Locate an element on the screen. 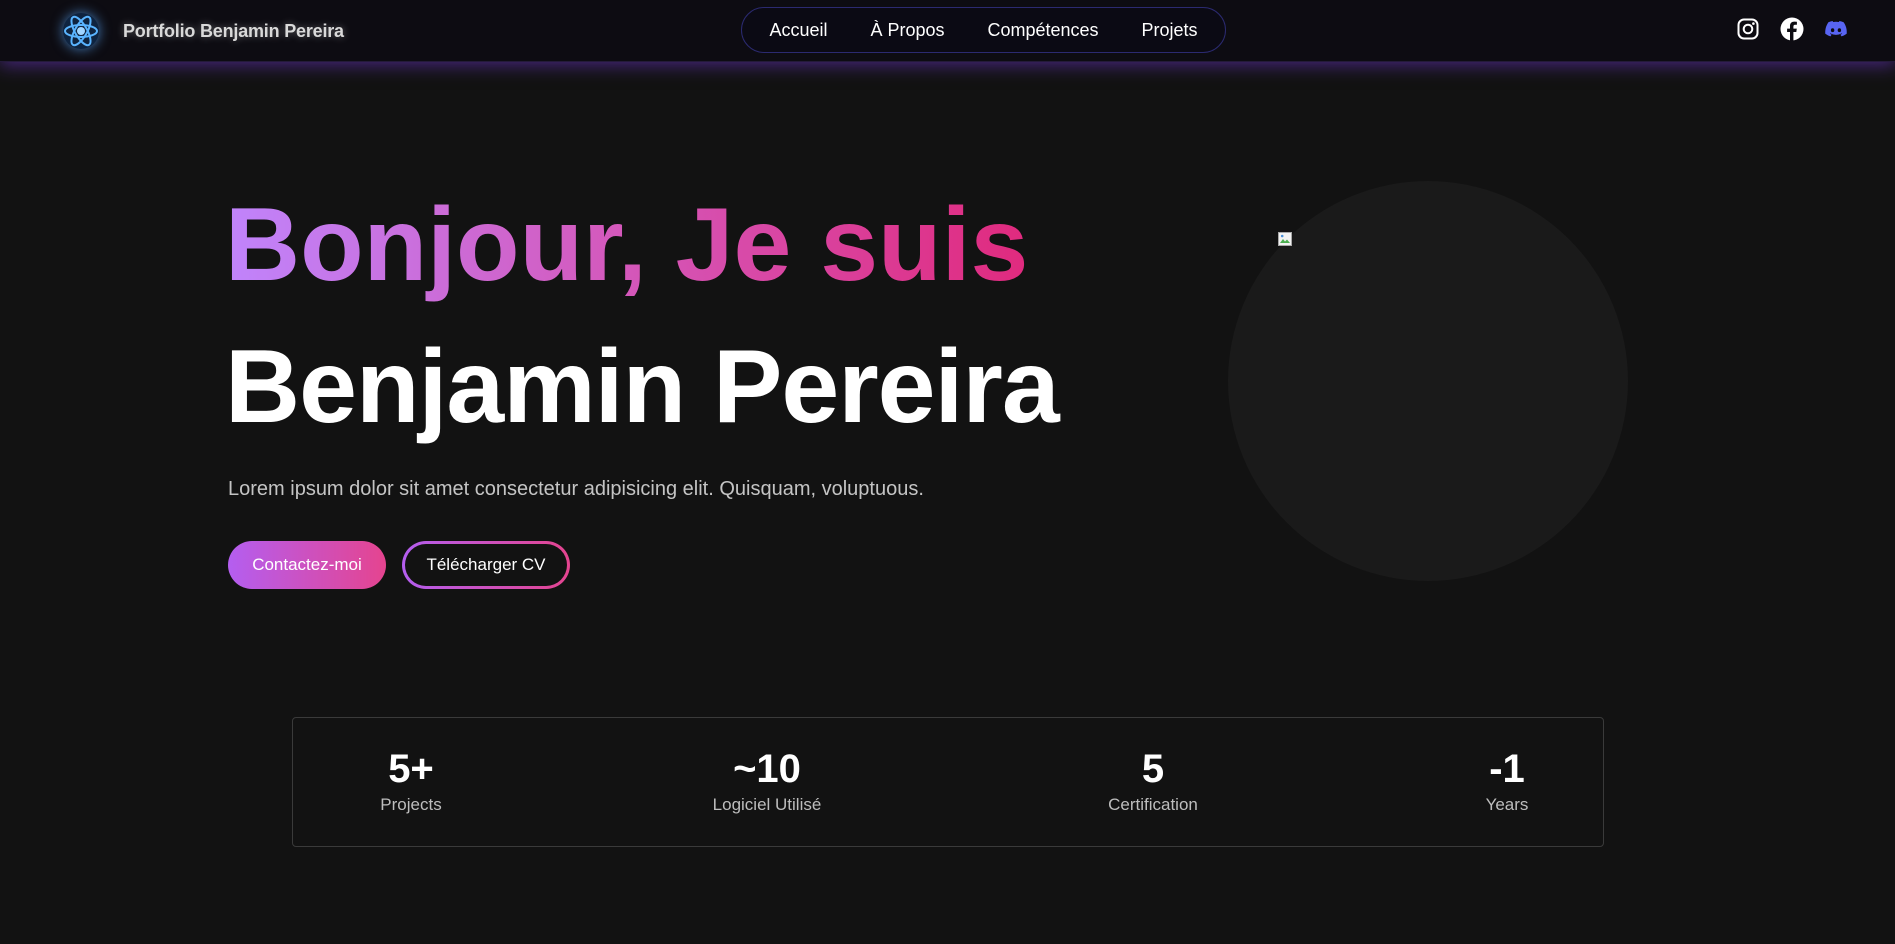  broken-image-icon is located at coordinates (1285, 239).